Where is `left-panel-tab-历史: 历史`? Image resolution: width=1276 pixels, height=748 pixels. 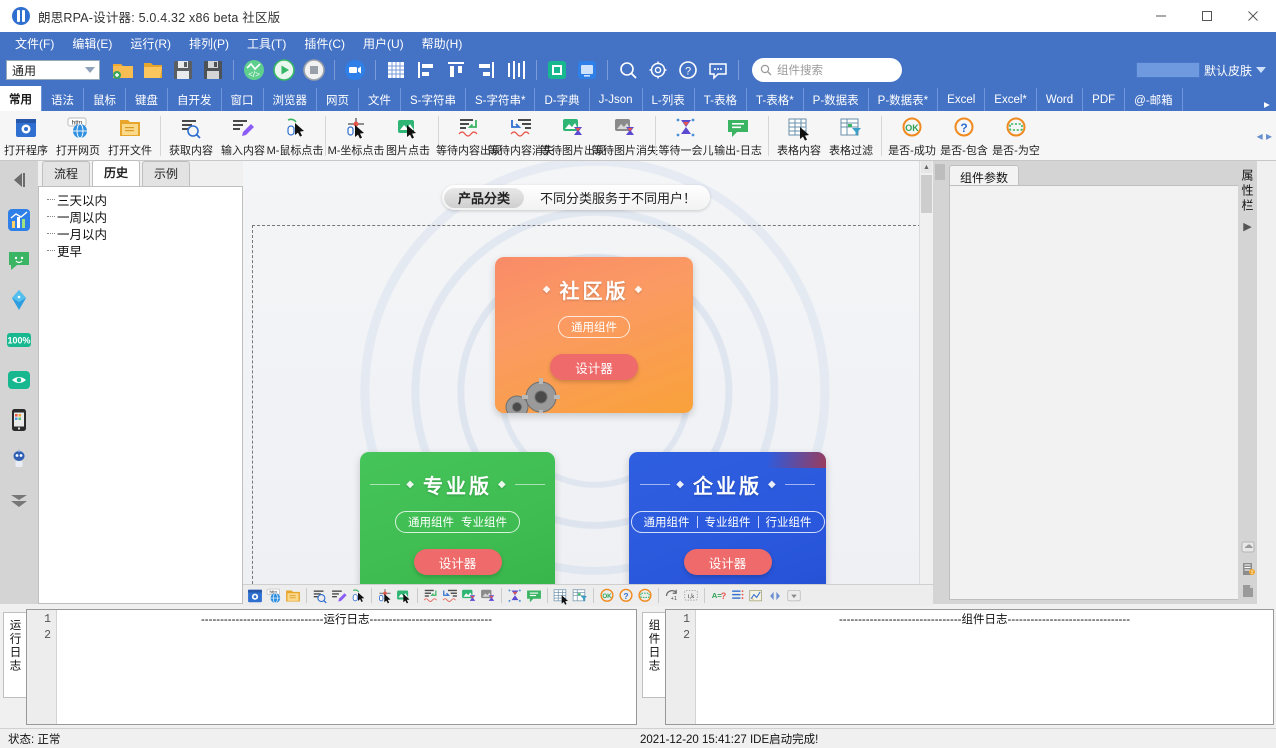
left-panel-tab-历史: 历史 is located at coordinates (116, 173).